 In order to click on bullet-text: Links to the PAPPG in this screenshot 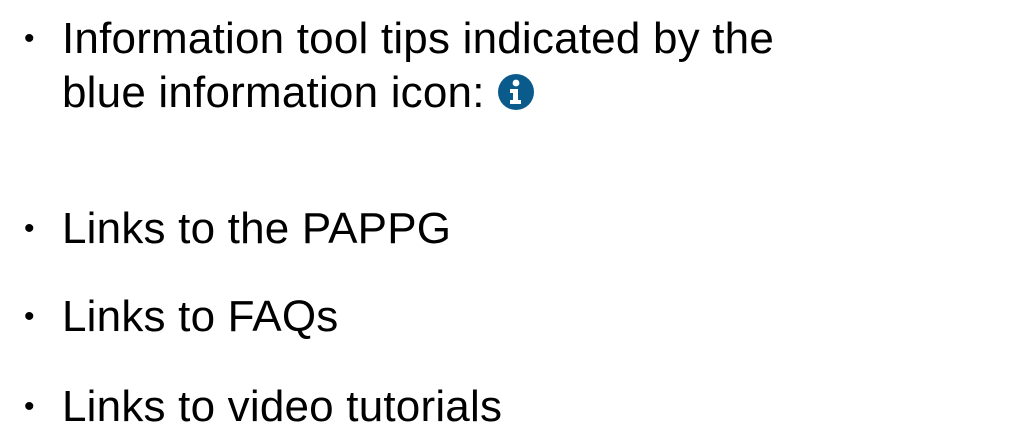, I will do `click(257, 228)`.